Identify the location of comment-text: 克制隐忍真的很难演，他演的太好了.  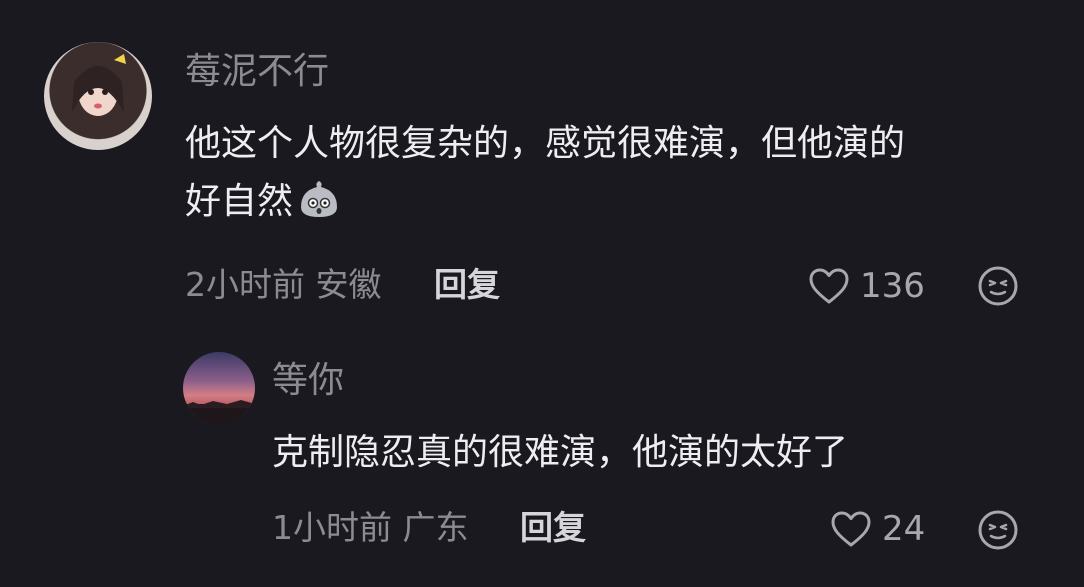
(560, 452).